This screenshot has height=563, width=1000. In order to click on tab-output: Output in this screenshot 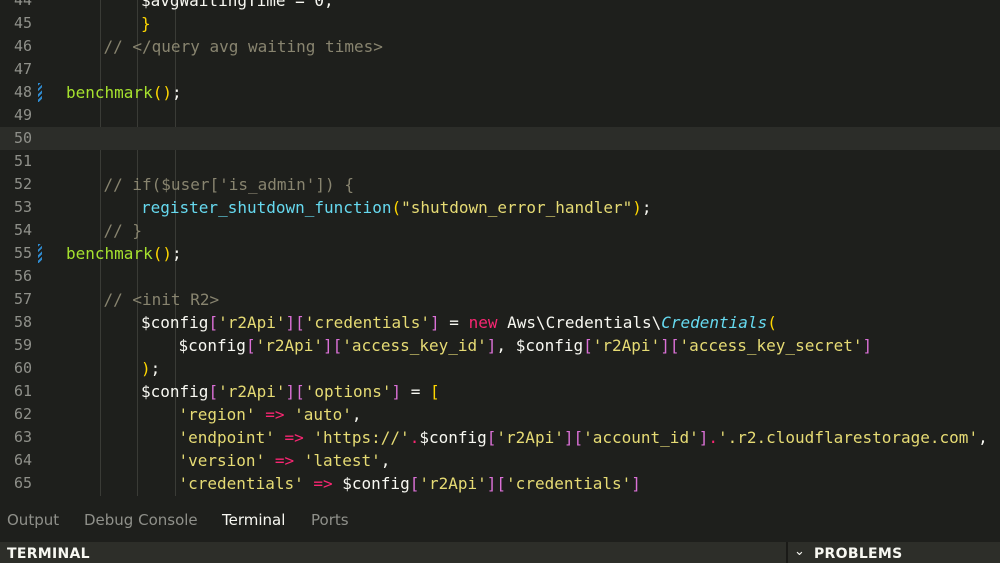, I will do `click(33, 520)`.